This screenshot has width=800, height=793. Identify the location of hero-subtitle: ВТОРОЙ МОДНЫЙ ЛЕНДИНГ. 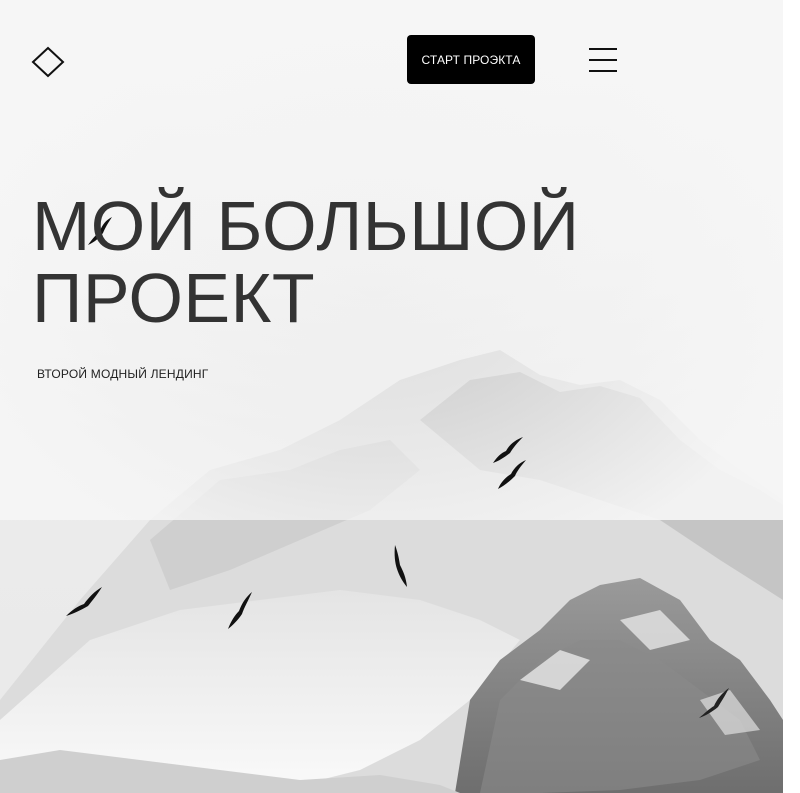
(123, 374).